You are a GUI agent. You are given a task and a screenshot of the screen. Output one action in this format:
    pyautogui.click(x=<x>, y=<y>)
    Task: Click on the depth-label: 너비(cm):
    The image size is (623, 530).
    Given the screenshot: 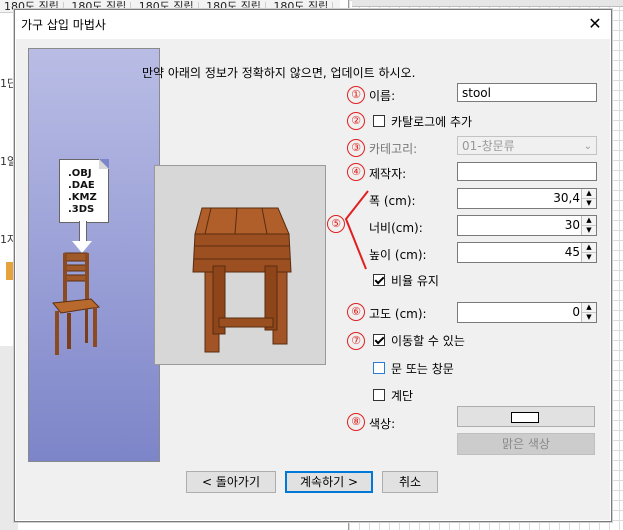 What is the action you would take?
    pyautogui.click(x=396, y=228)
    